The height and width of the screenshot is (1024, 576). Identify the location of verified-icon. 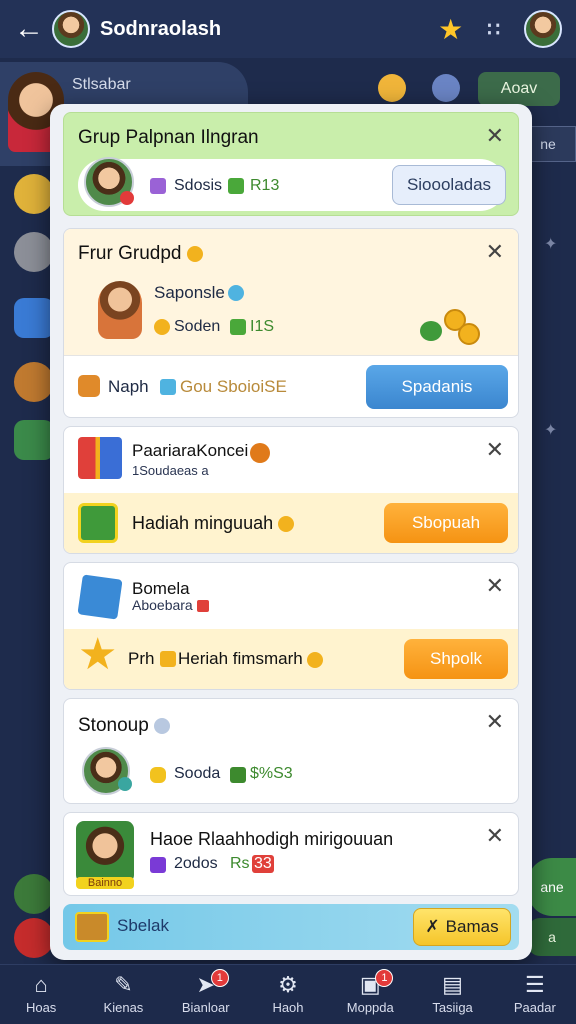
(236, 293).